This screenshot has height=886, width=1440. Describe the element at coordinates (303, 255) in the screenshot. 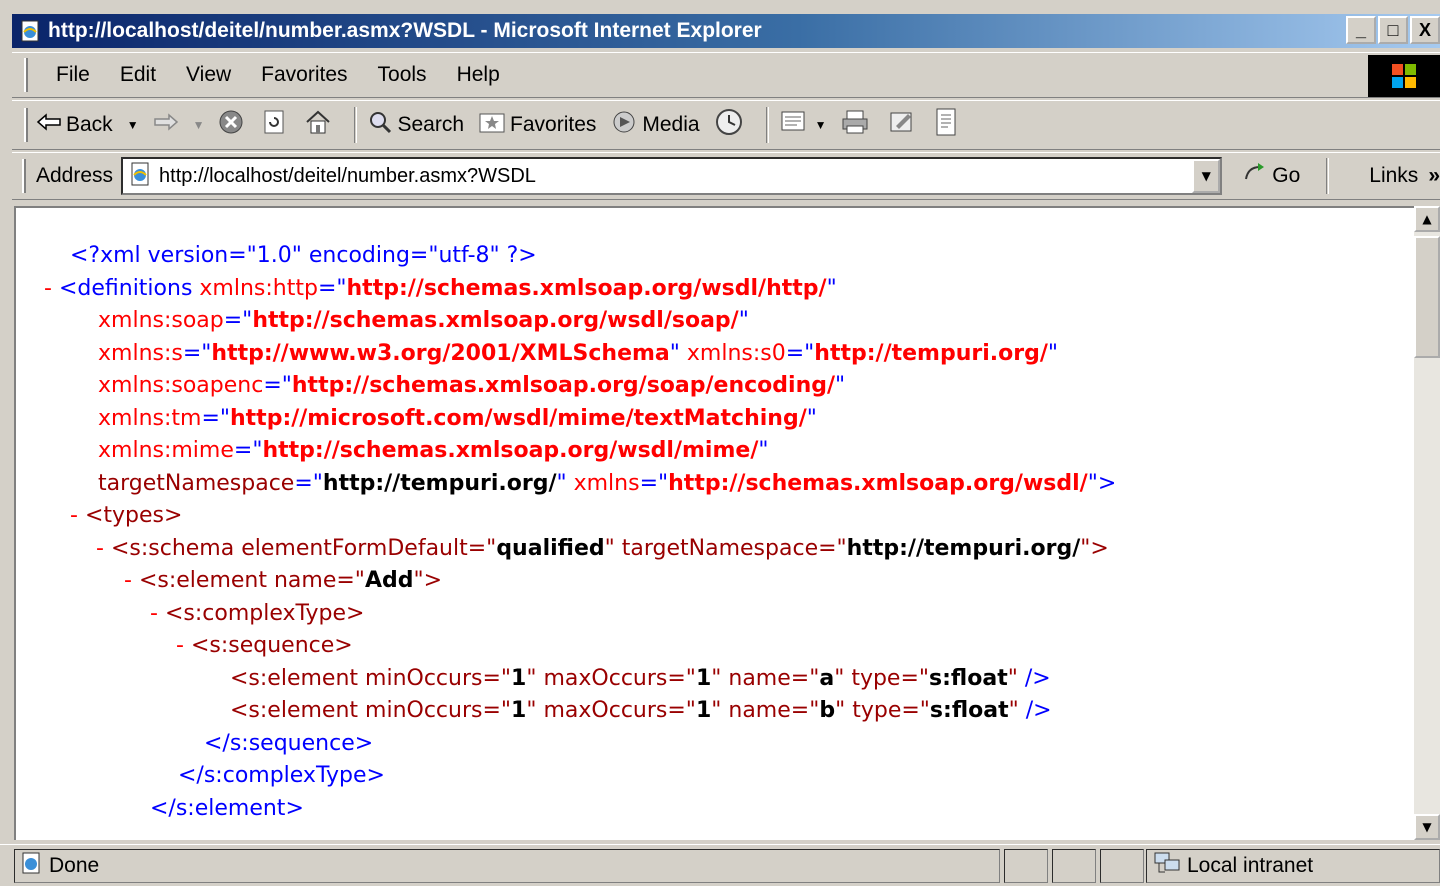

I see `xml-declaration-line: <?xml version="1.0" encoding="utf-8" ?>` at that location.